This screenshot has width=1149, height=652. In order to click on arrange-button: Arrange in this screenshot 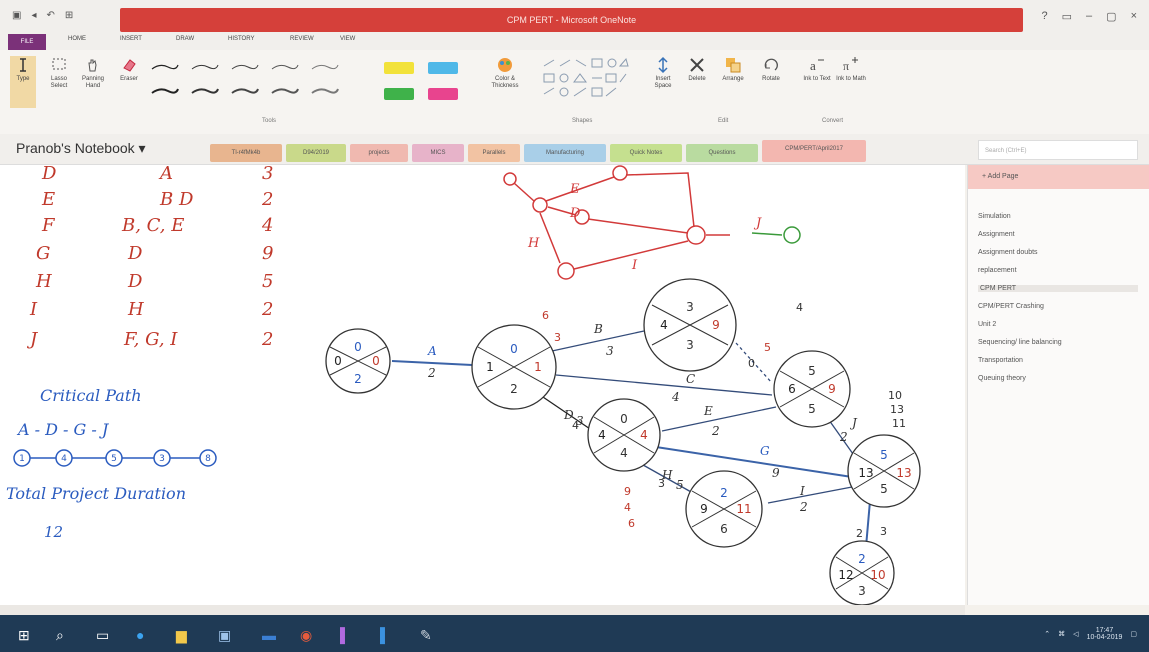, I will do `click(733, 69)`.